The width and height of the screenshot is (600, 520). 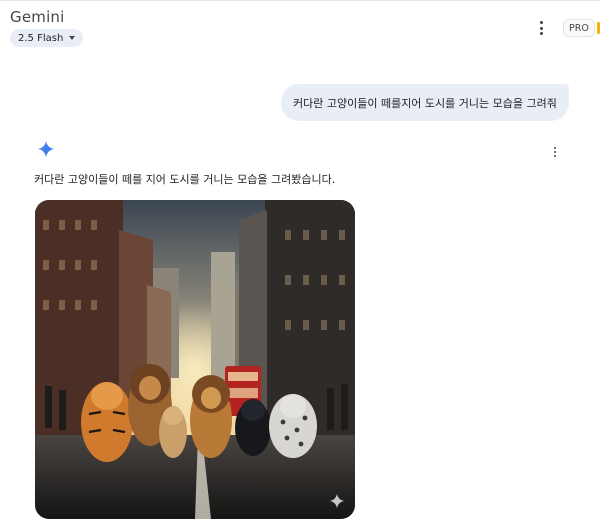 I want to click on model-selector-label: 2.5 Flash, so click(x=41, y=38).